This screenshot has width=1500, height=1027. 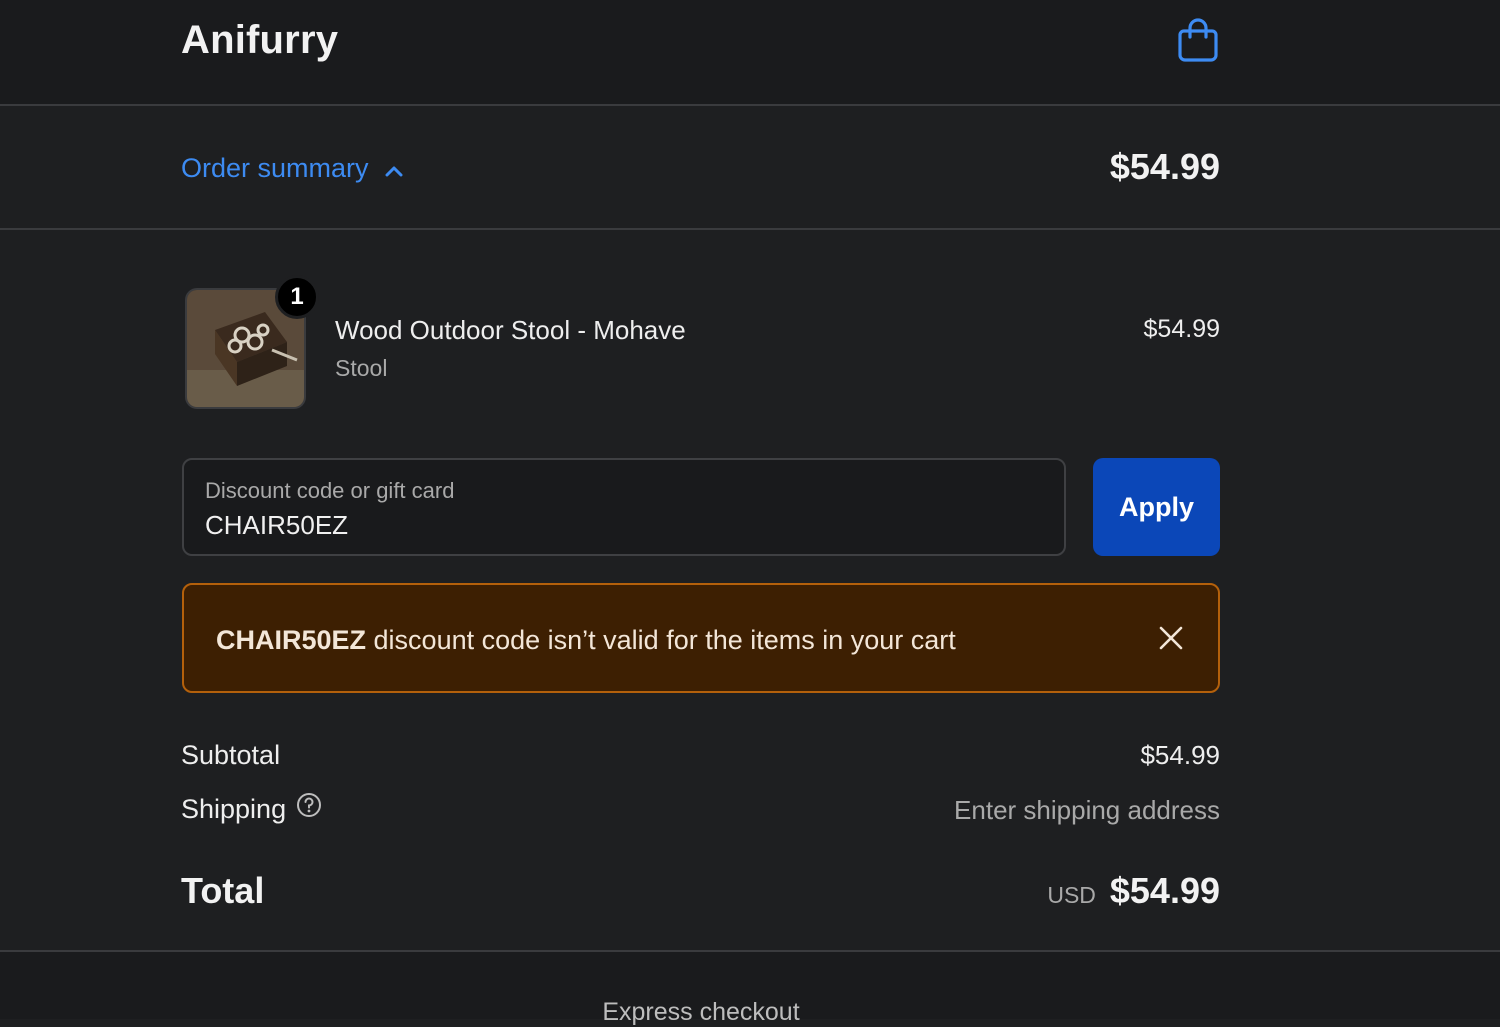 What do you see at coordinates (510, 330) in the screenshot?
I see `product-name: Wood Outdoor Stool - Mohave` at bounding box center [510, 330].